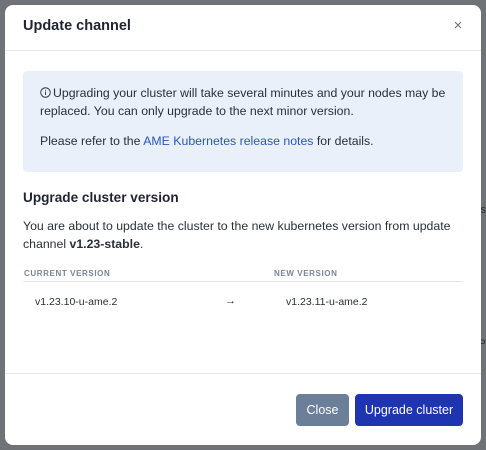  I want to click on release-notes-prefix: Please refer to the, so click(92, 141).